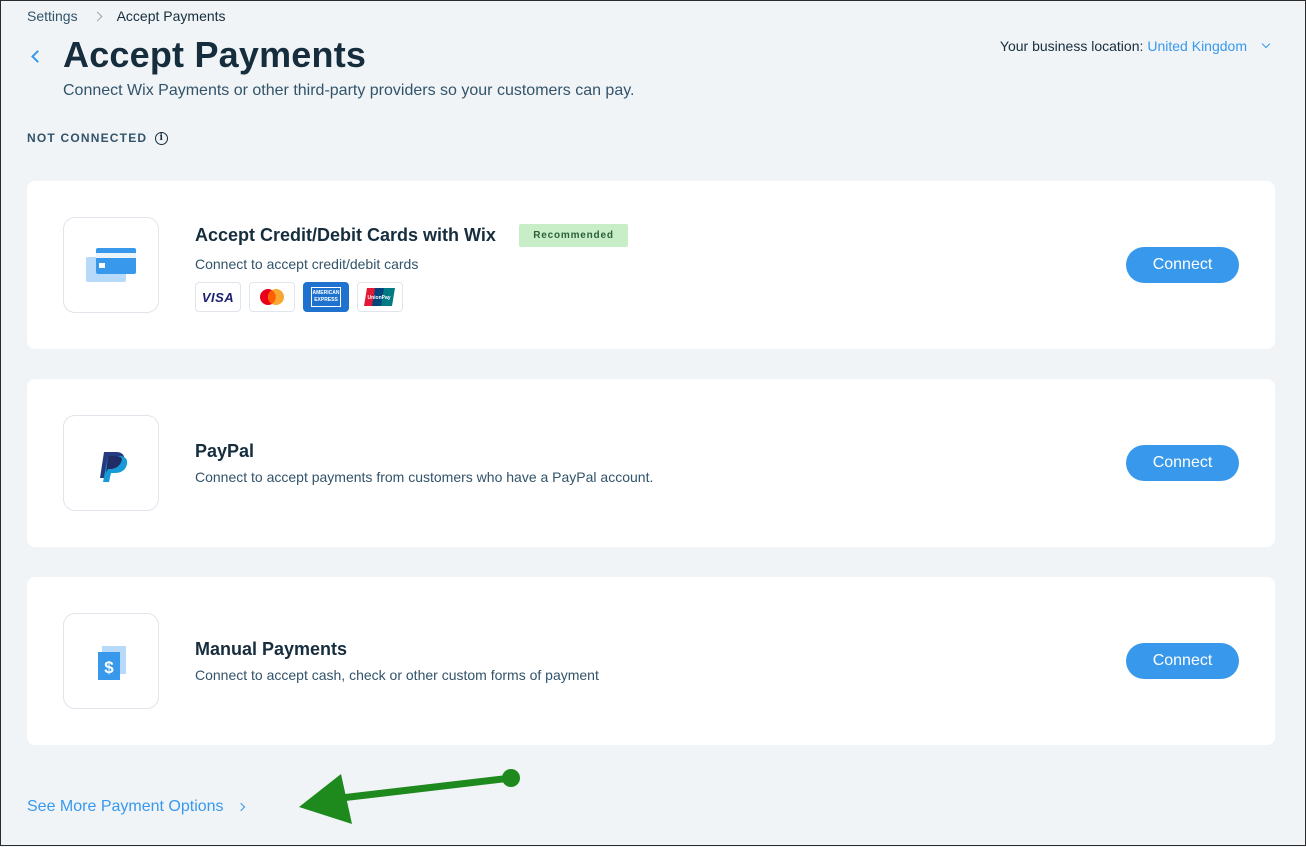 The height and width of the screenshot is (847, 1306). What do you see at coordinates (573, 235) in the screenshot?
I see `recommended-badge: Recommended` at bounding box center [573, 235].